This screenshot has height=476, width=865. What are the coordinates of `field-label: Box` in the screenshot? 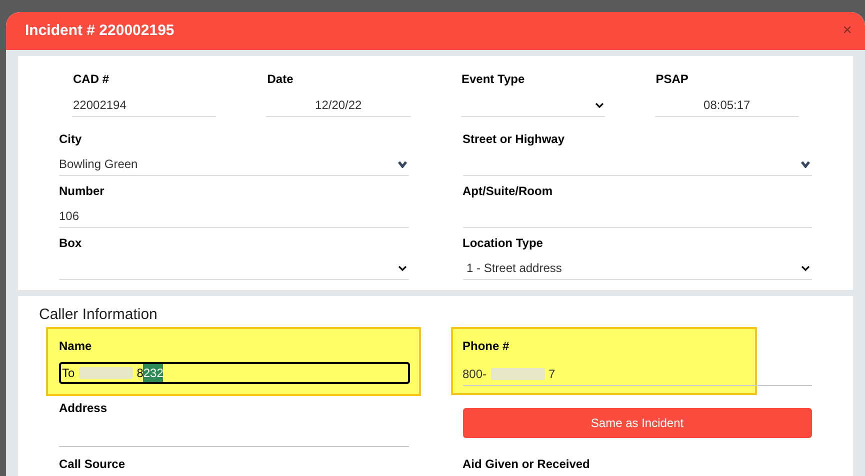 It's located at (71, 243).